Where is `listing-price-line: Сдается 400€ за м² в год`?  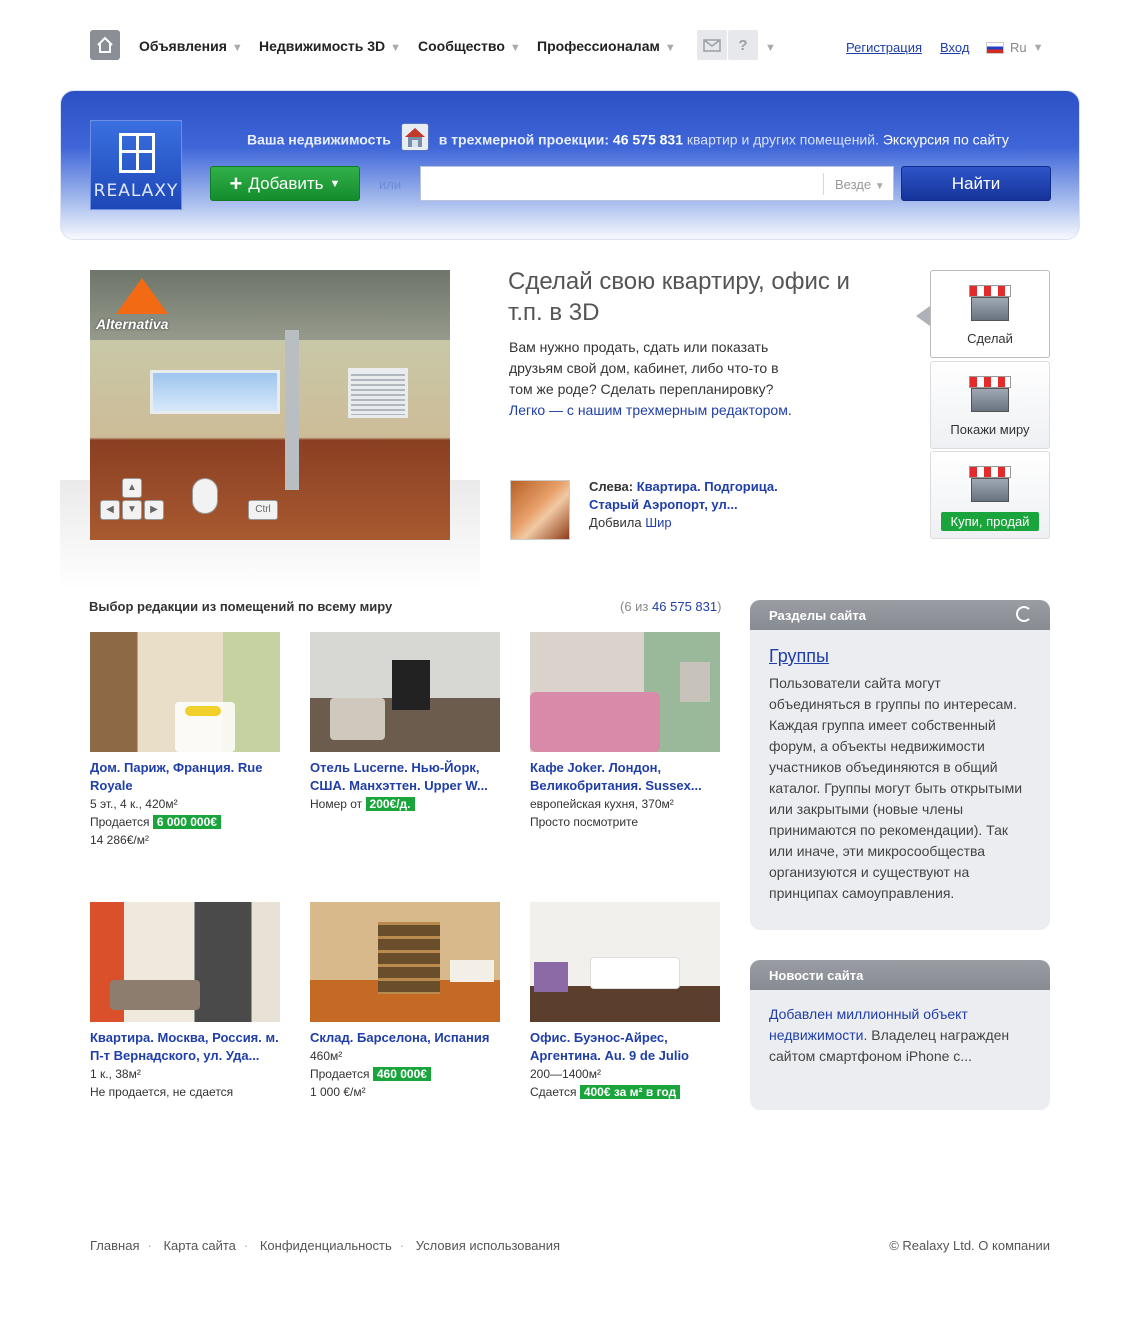
listing-price-line: Сдается 400€ за м² в год is located at coordinates (625, 1092).